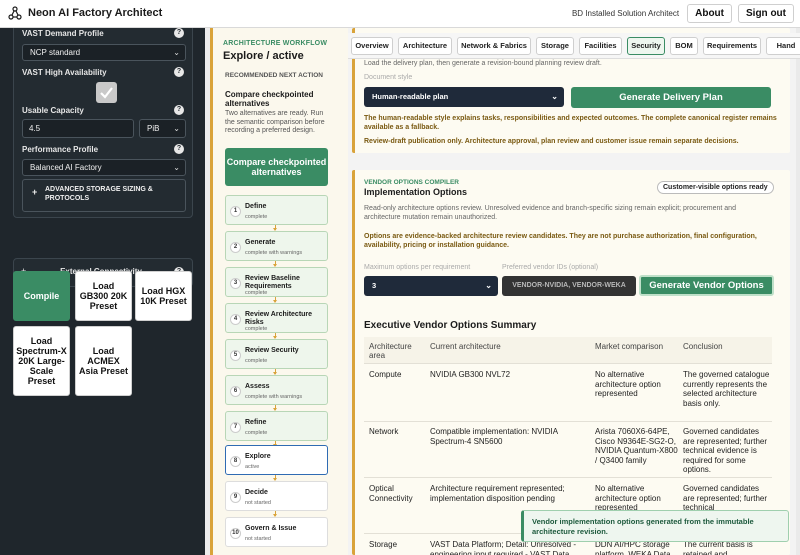 The width and height of the screenshot is (800, 555). What do you see at coordinates (235, 355) in the screenshot?
I see `step-number: 5` at bounding box center [235, 355].